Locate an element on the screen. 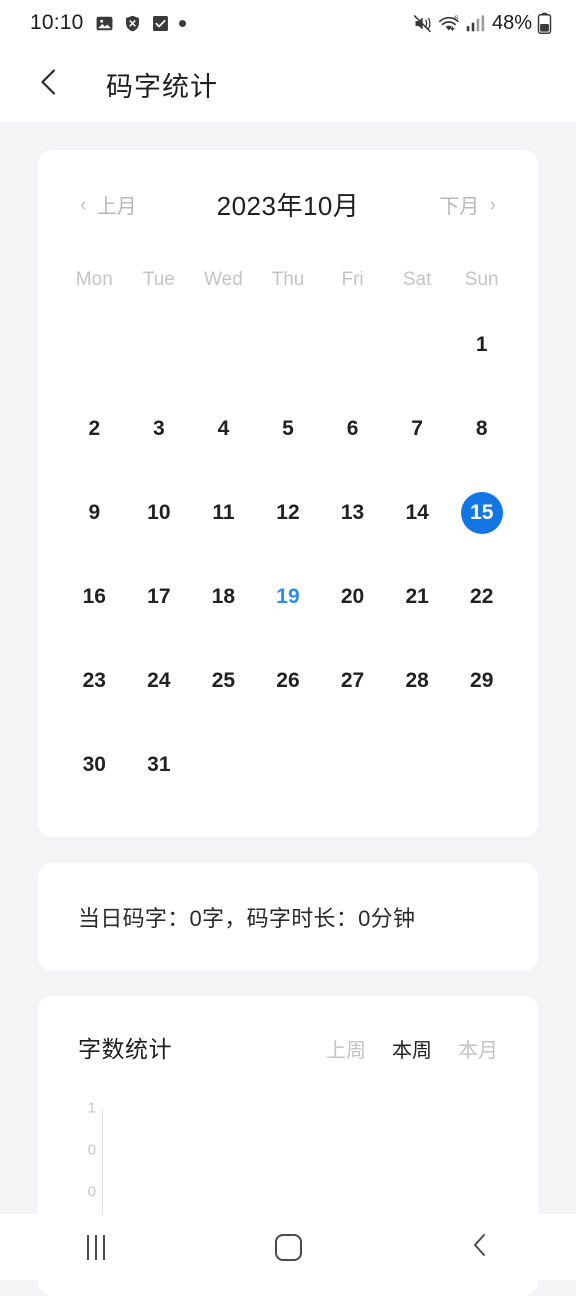 This screenshot has width=576, height=1296. calendar-day-number: 9 is located at coordinates (94, 512).